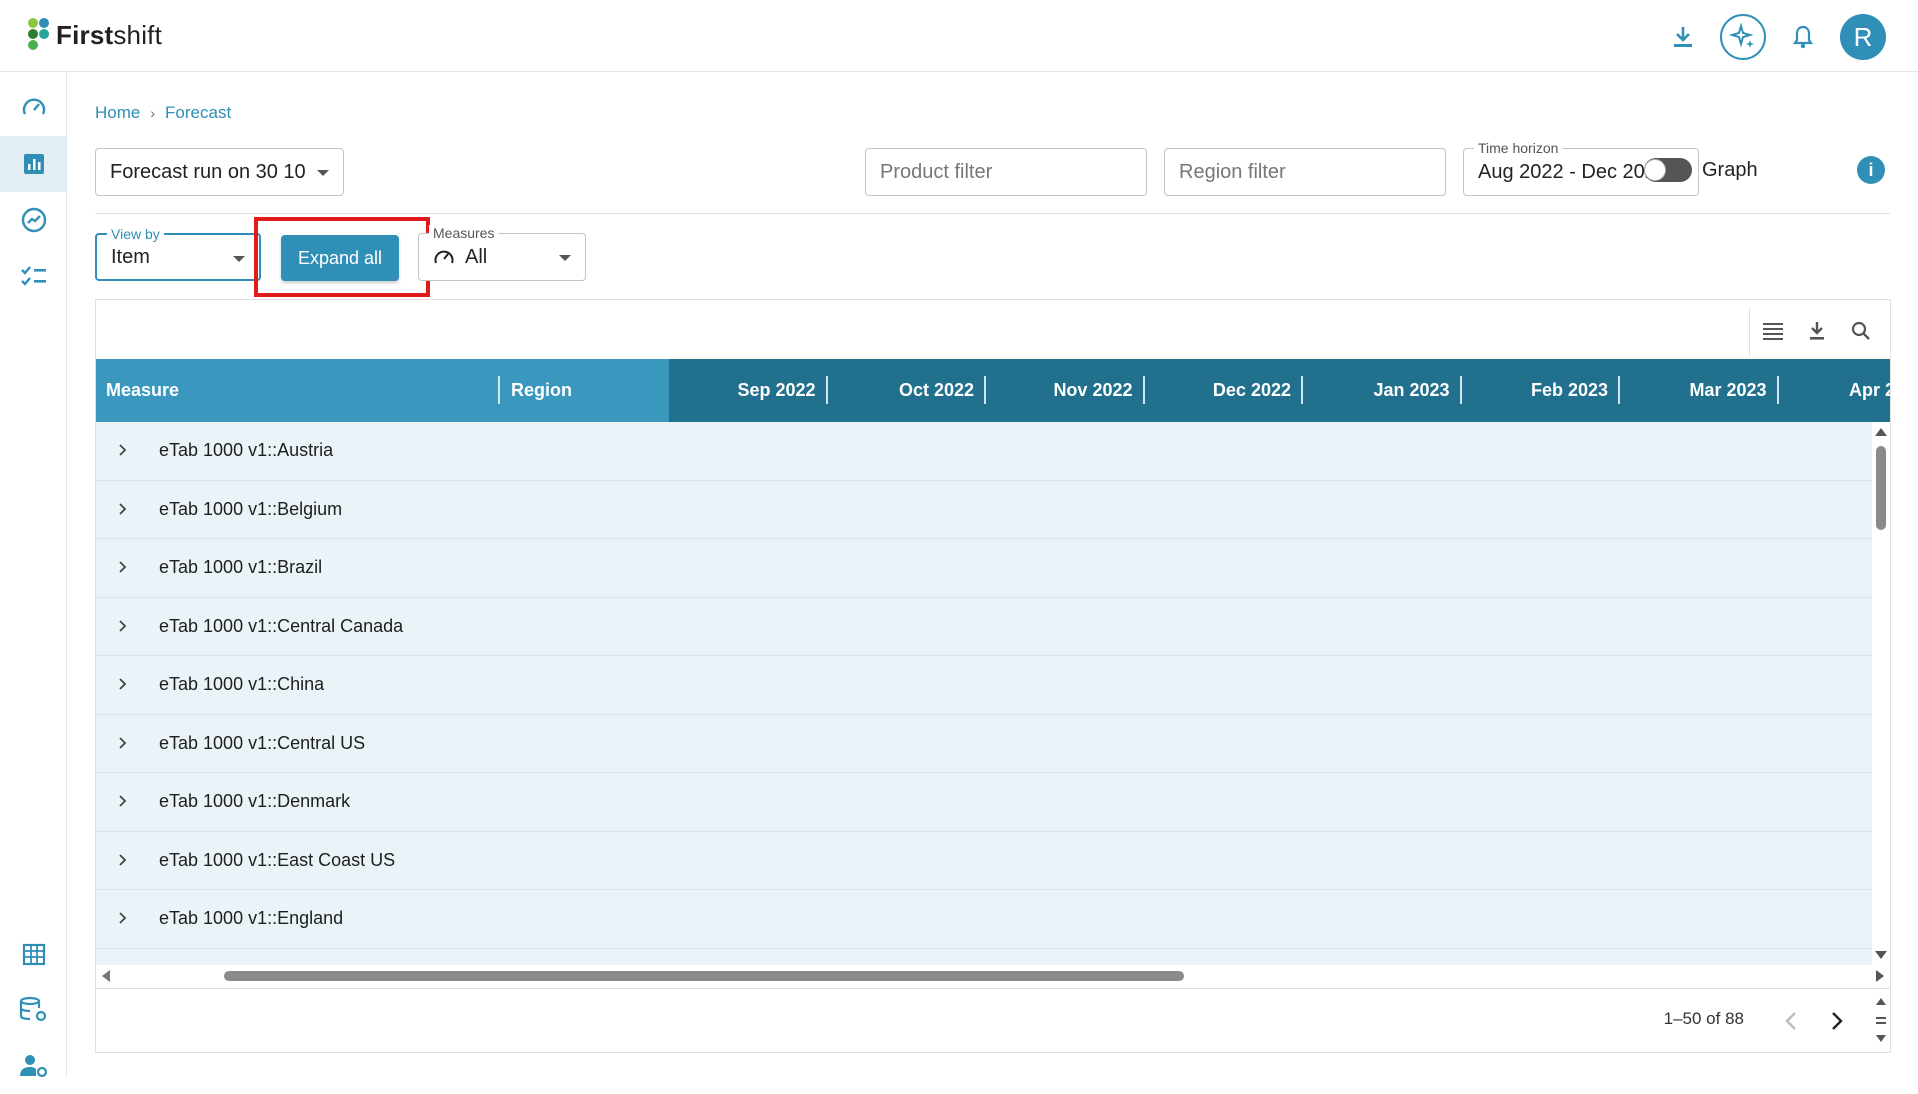 The image size is (1918, 1094). I want to click on view-by-value: Item, so click(130, 256).